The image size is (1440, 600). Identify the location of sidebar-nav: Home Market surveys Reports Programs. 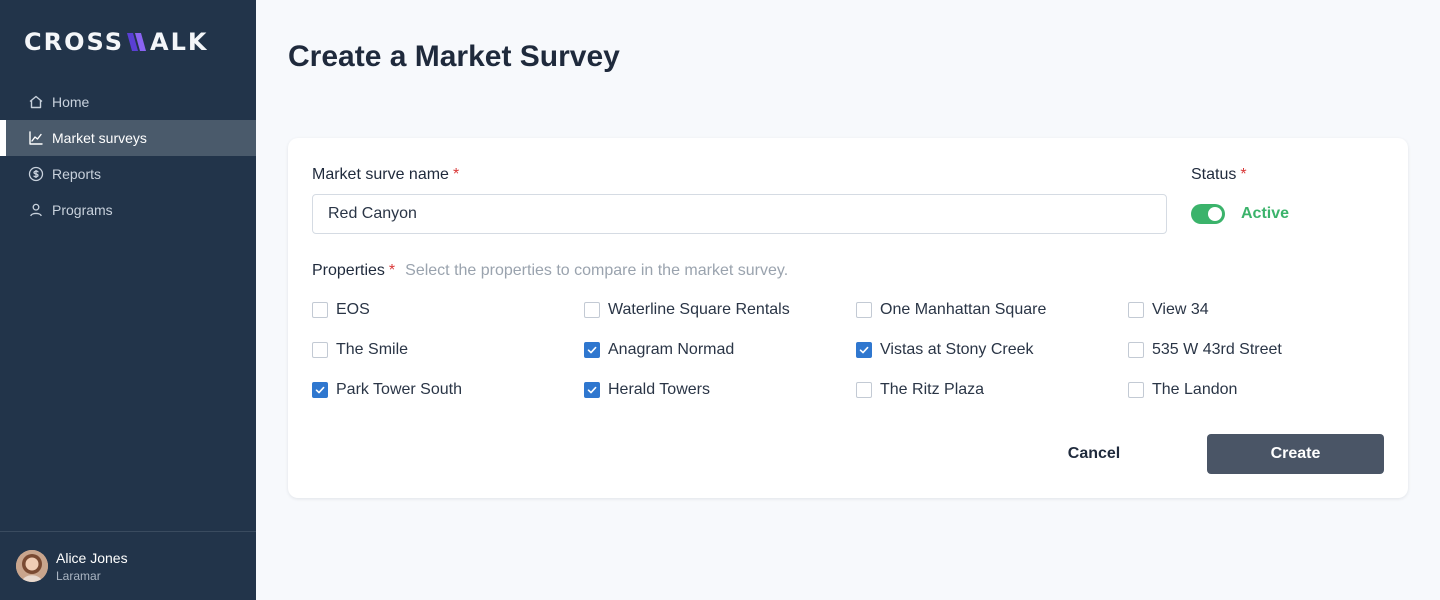
(128, 156).